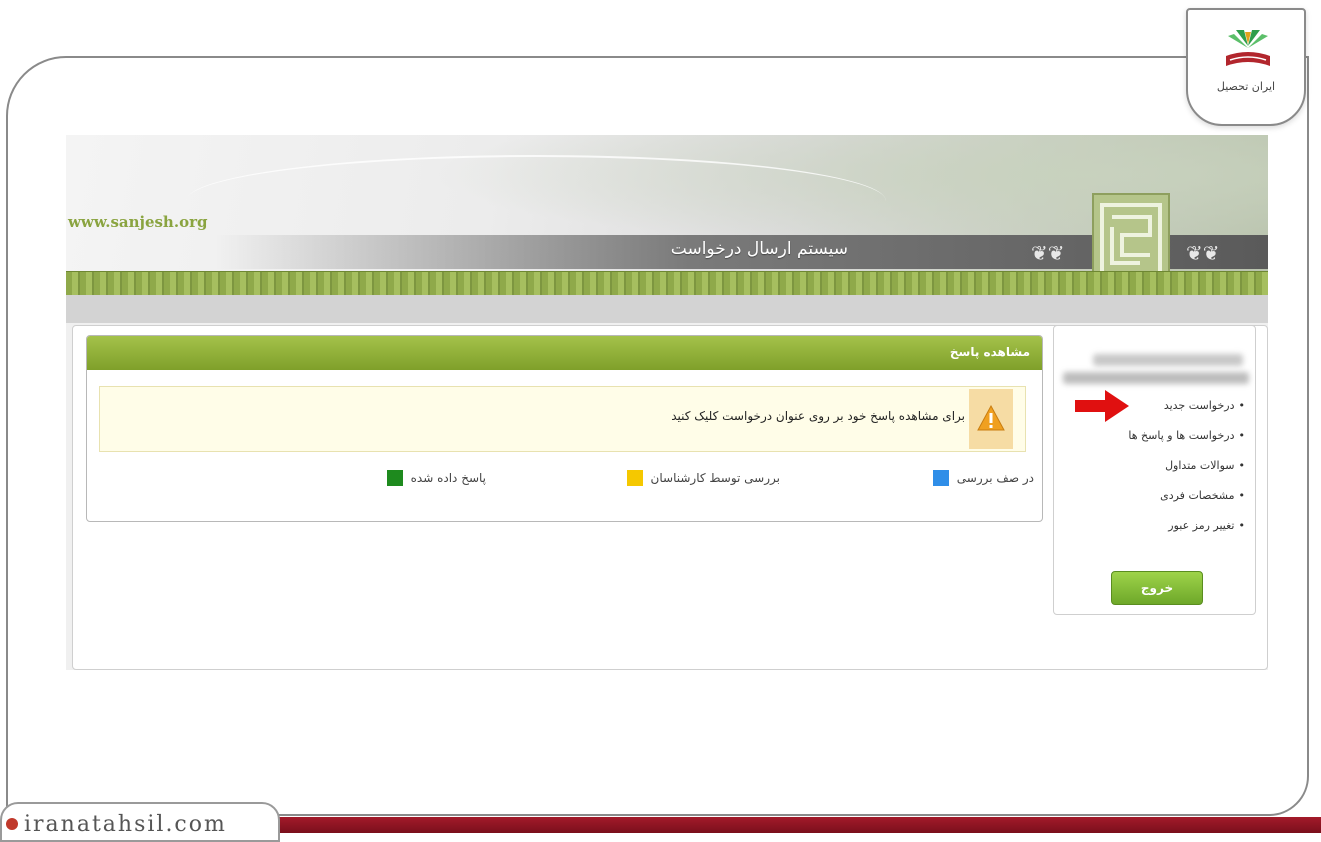  I want to click on sidebar-item-personal-info: •مشخصات فردی, so click(1186, 505).